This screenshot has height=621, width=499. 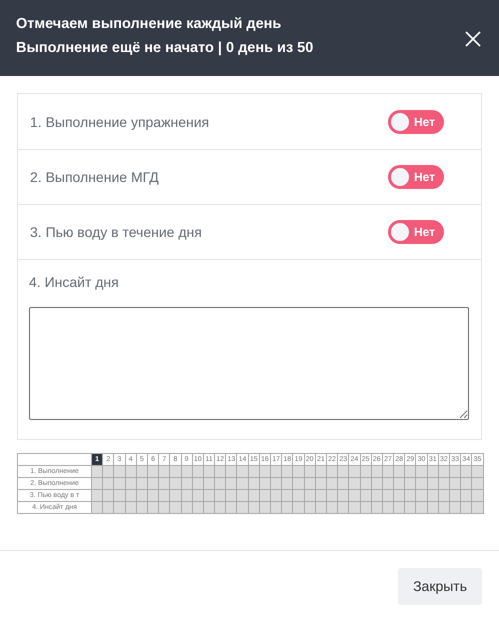 I want to click on item-label: 1. Выполнение упражнения, so click(x=120, y=122).